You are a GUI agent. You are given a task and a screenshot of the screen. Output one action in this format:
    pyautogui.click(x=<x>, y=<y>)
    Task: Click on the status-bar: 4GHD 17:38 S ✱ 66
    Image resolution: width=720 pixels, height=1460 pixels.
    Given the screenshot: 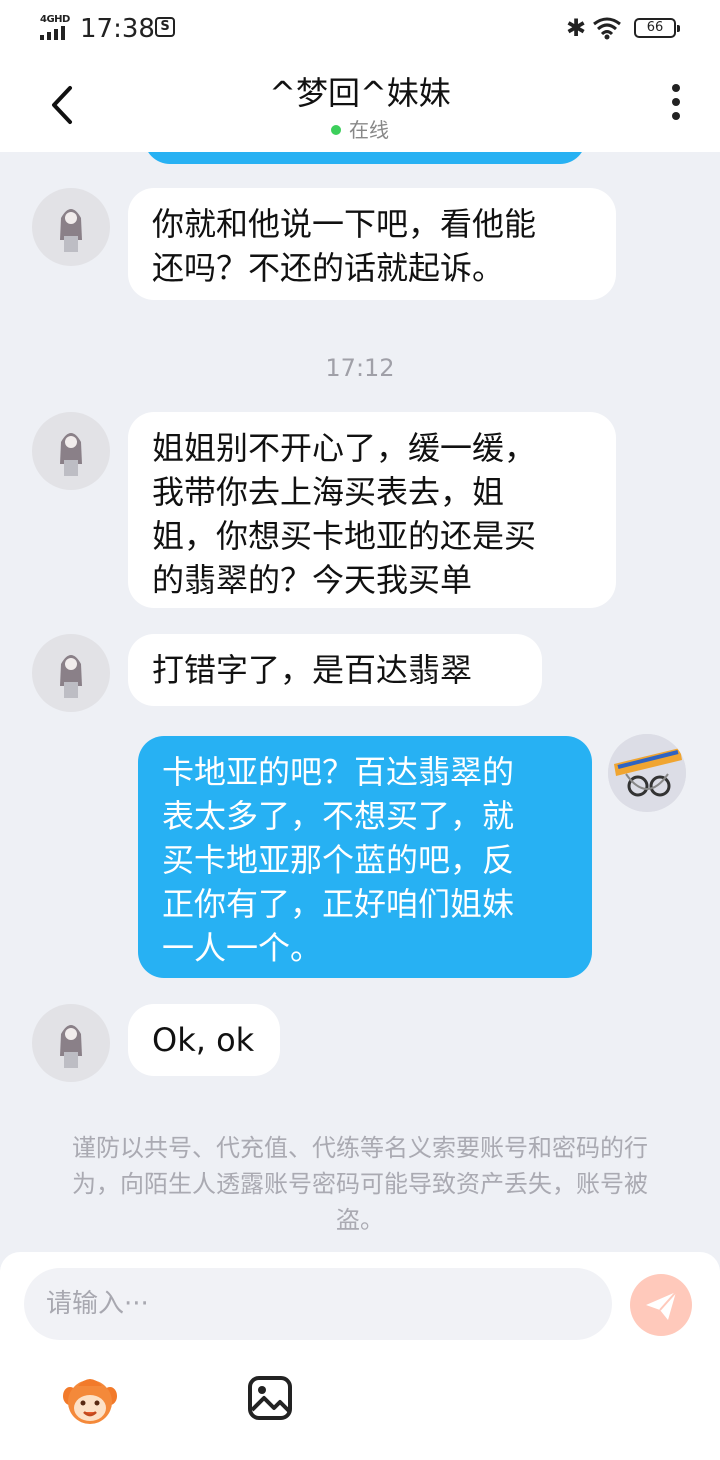 What is the action you would take?
    pyautogui.click(x=360, y=29)
    